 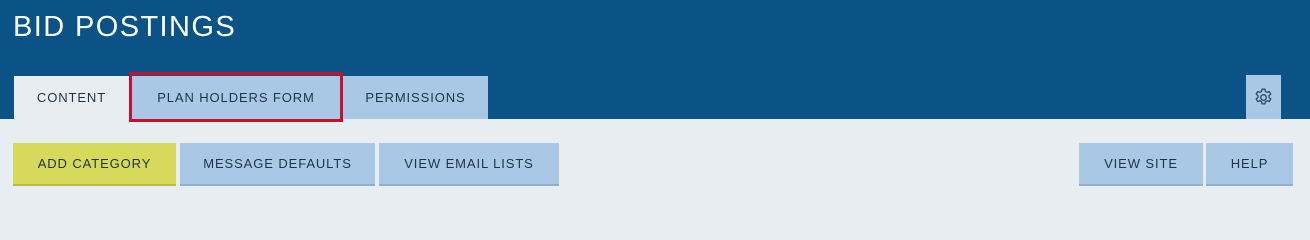 I want to click on tab-content: CONTENT, so click(x=71, y=97).